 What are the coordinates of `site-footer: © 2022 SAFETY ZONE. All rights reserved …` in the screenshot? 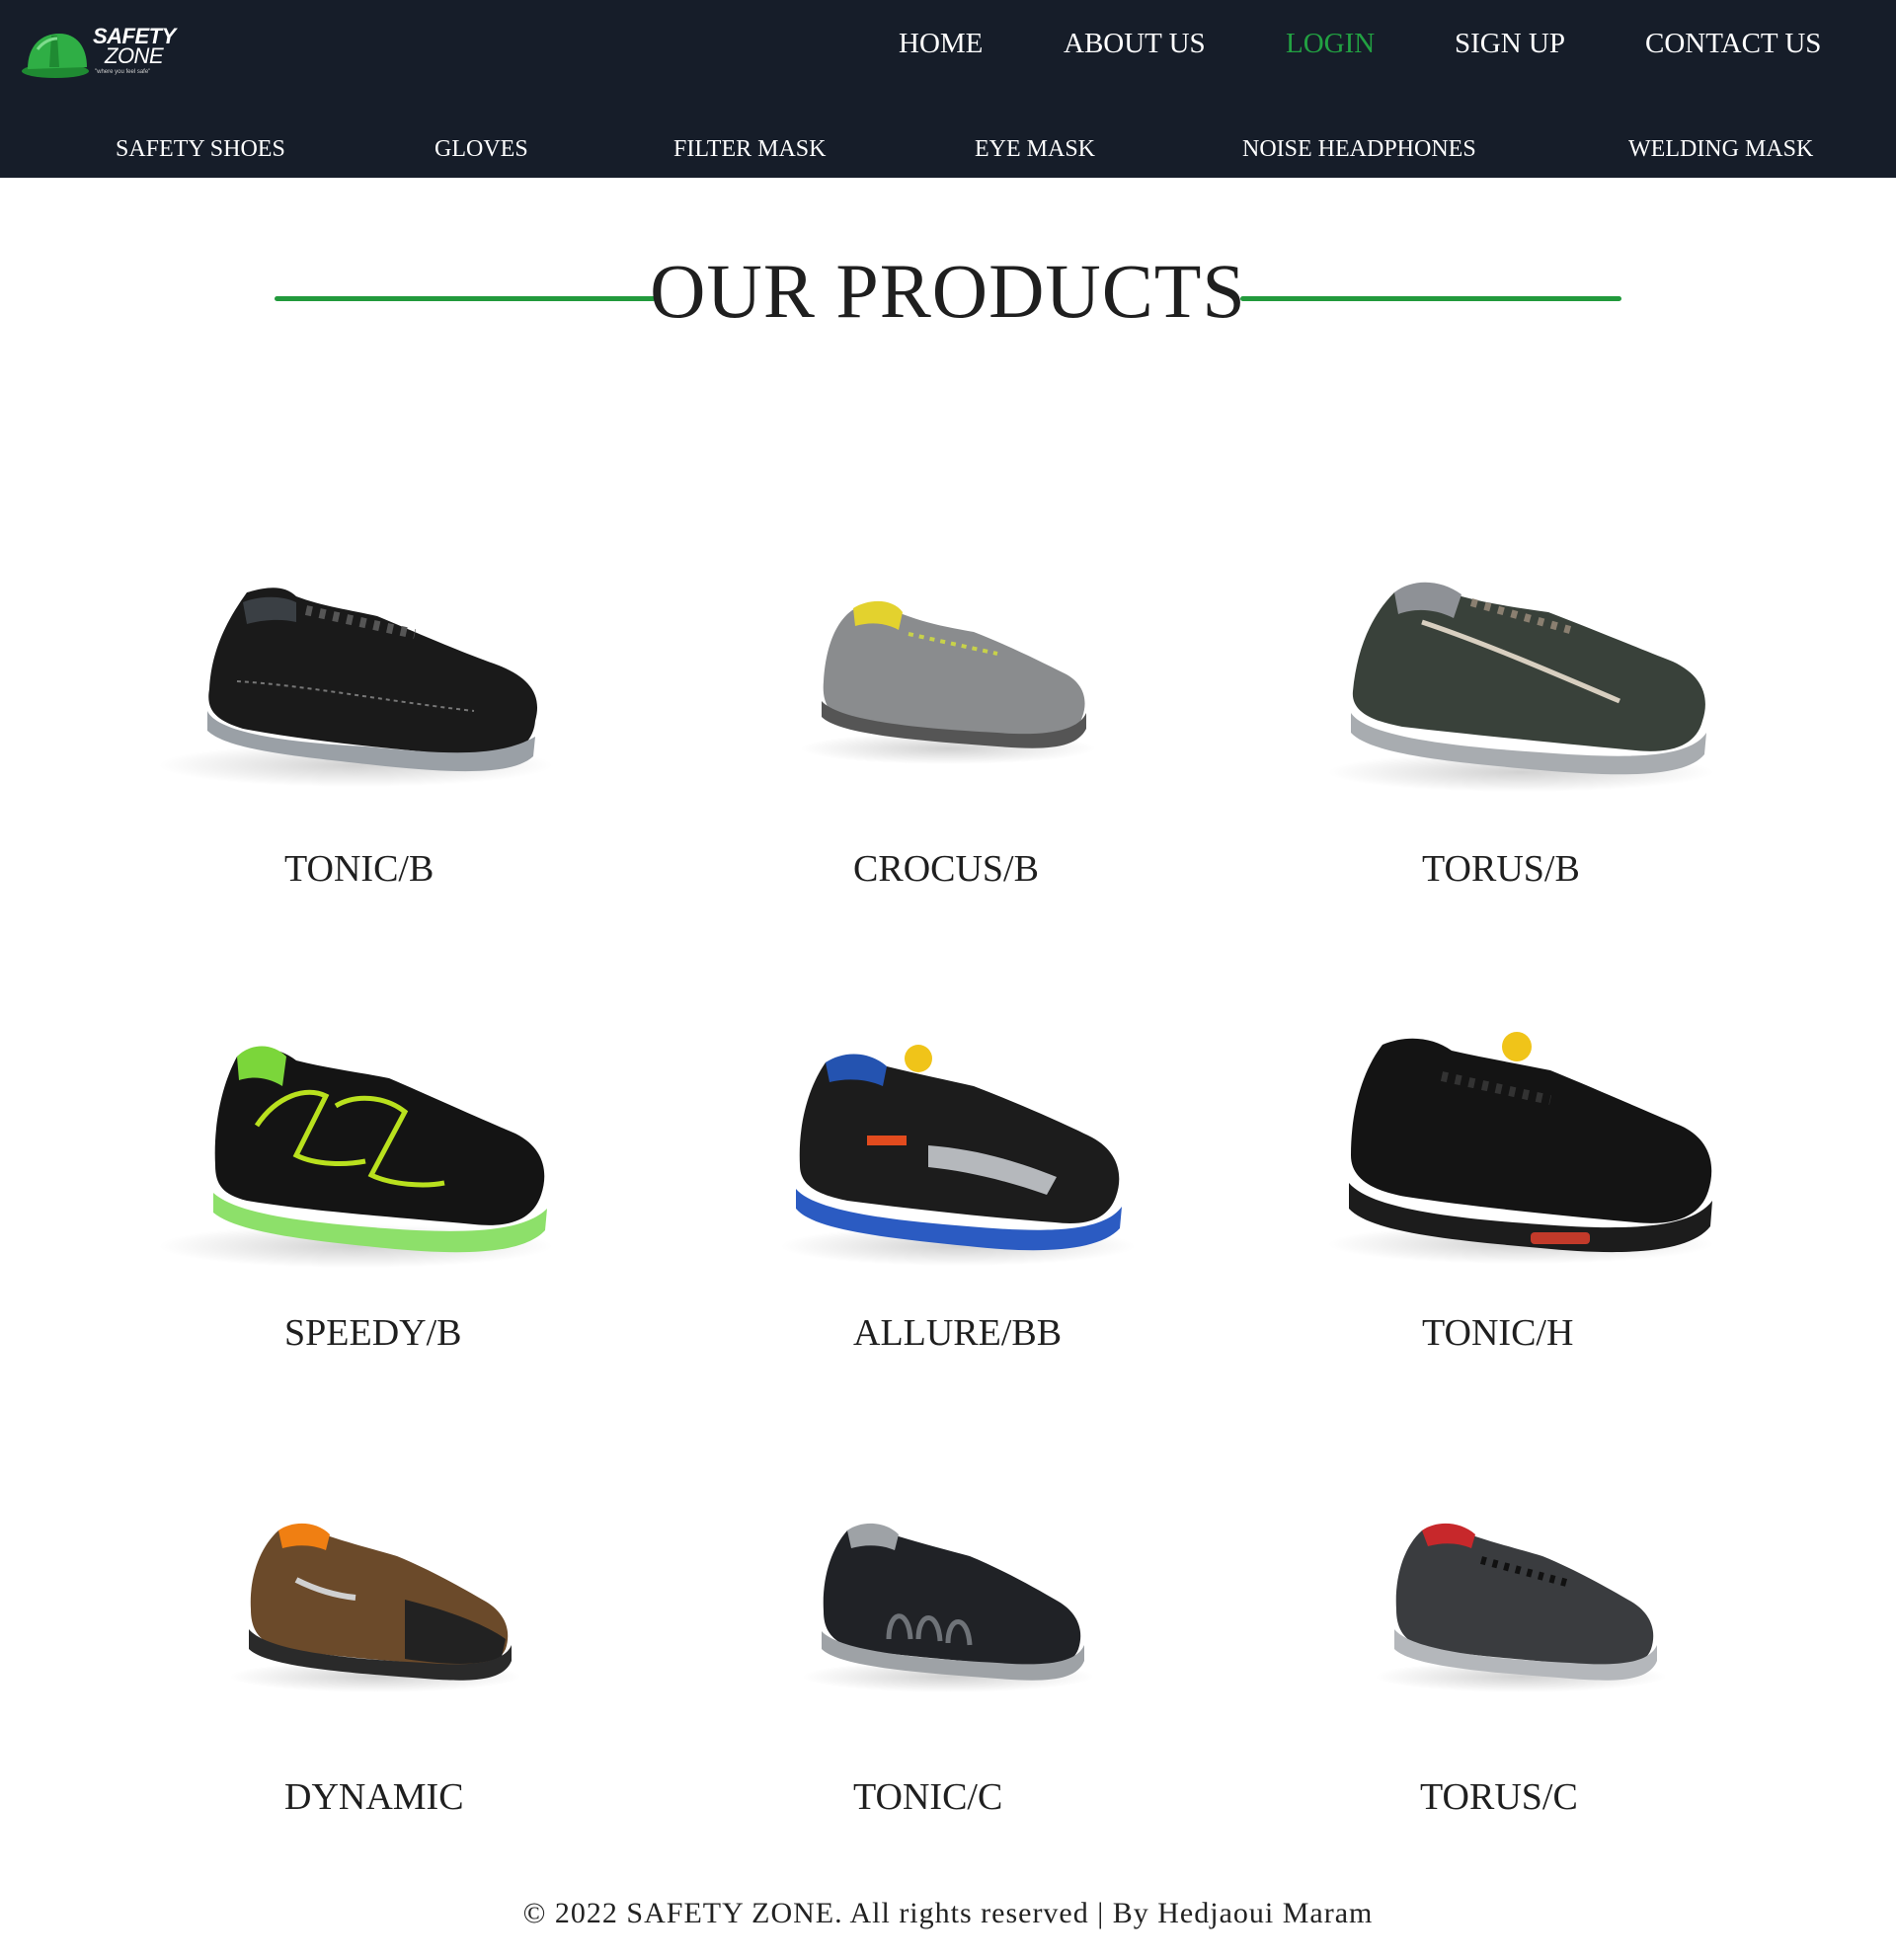 It's located at (948, 1913).